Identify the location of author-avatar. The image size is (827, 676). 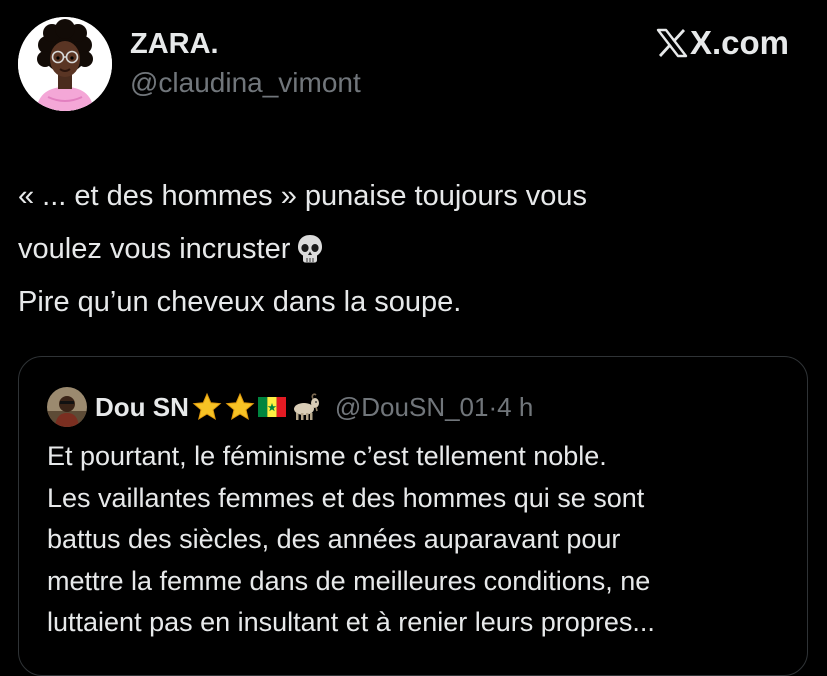
(65, 64).